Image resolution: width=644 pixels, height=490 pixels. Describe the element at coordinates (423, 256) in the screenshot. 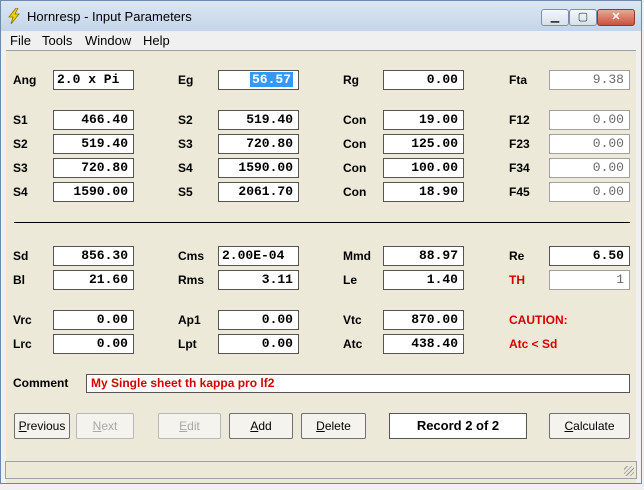

I see `mmd-field: 88.97` at that location.